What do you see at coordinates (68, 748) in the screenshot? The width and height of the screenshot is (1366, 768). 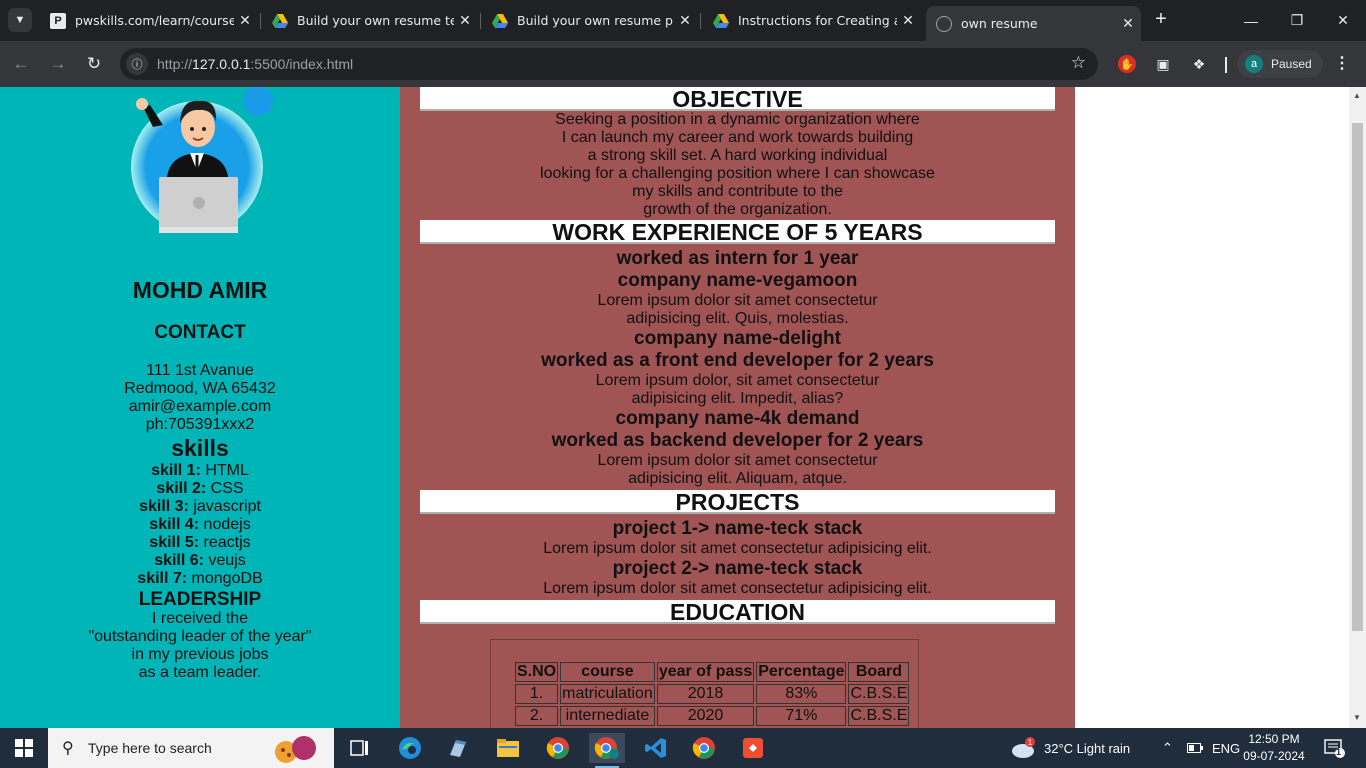 I see `search-icon: ⚲` at bounding box center [68, 748].